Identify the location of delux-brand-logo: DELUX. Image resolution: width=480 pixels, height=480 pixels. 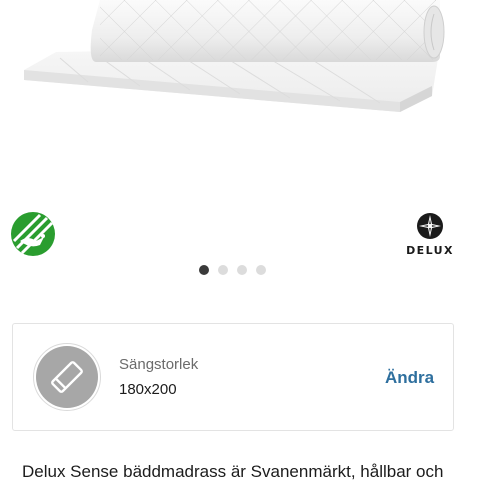
(430, 235).